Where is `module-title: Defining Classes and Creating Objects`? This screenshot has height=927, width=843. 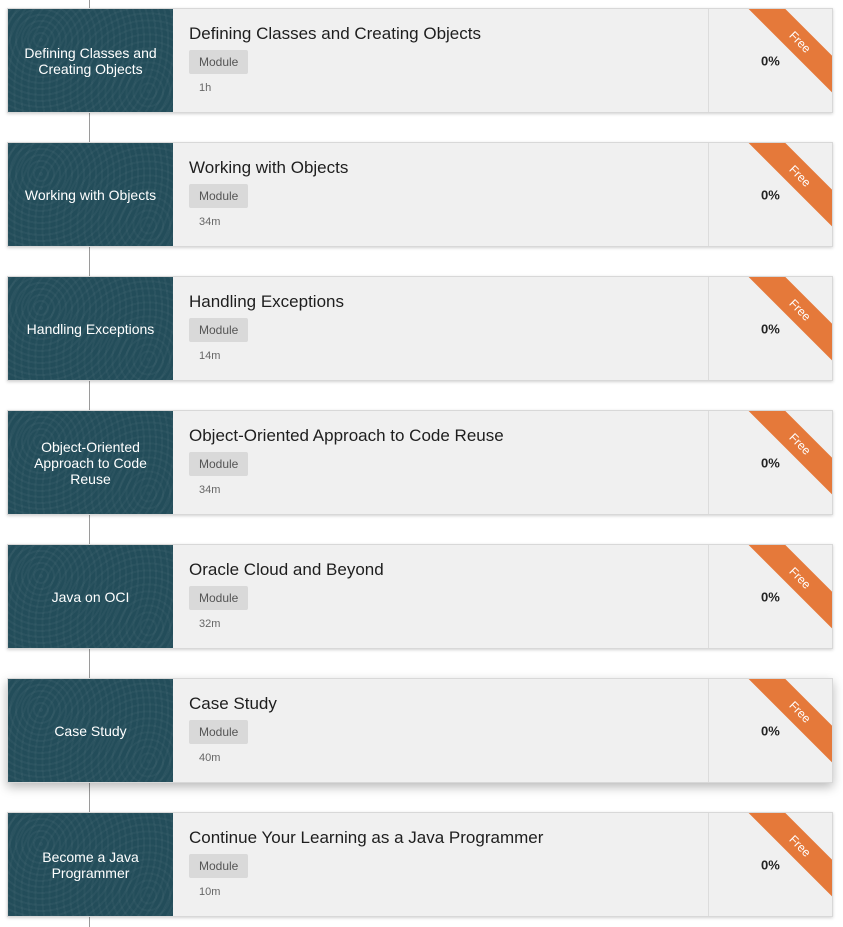 module-title: Defining Classes and Creating Objects is located at coordinates (440, 34).